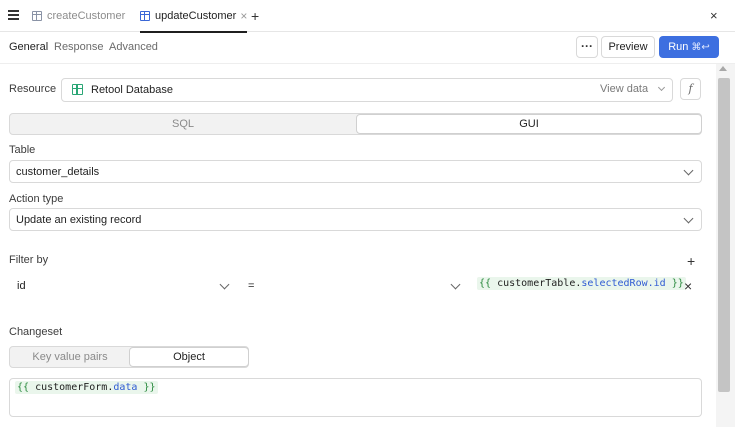 This screenshot has height=427, width=735. What do you see at coordinates (132, 90) in the screenshot?
I see `resource-name: Retool Database` at bounding box center [132, 90].